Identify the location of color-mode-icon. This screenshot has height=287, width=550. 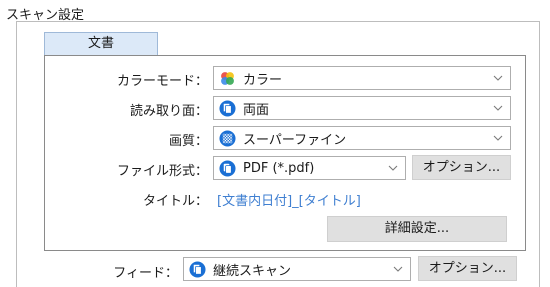
(227, 78).